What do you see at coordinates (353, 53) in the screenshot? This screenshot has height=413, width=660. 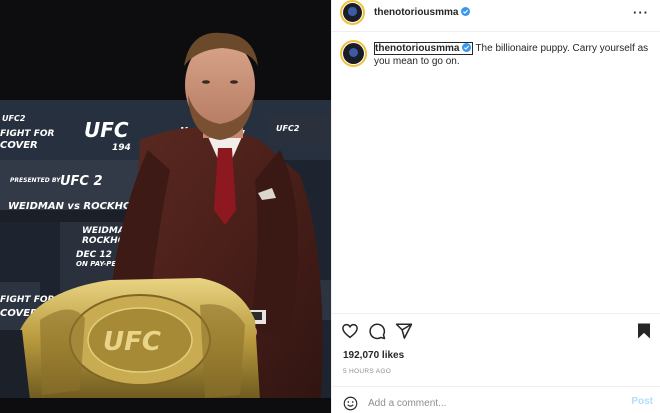 I see `caption-avatar` at bounding box center [353, 53].